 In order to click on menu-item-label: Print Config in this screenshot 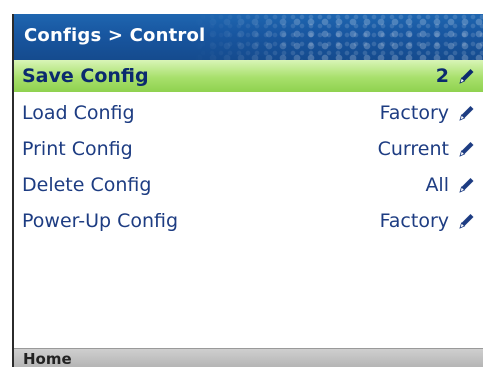, I will do `click(77, 149)`.